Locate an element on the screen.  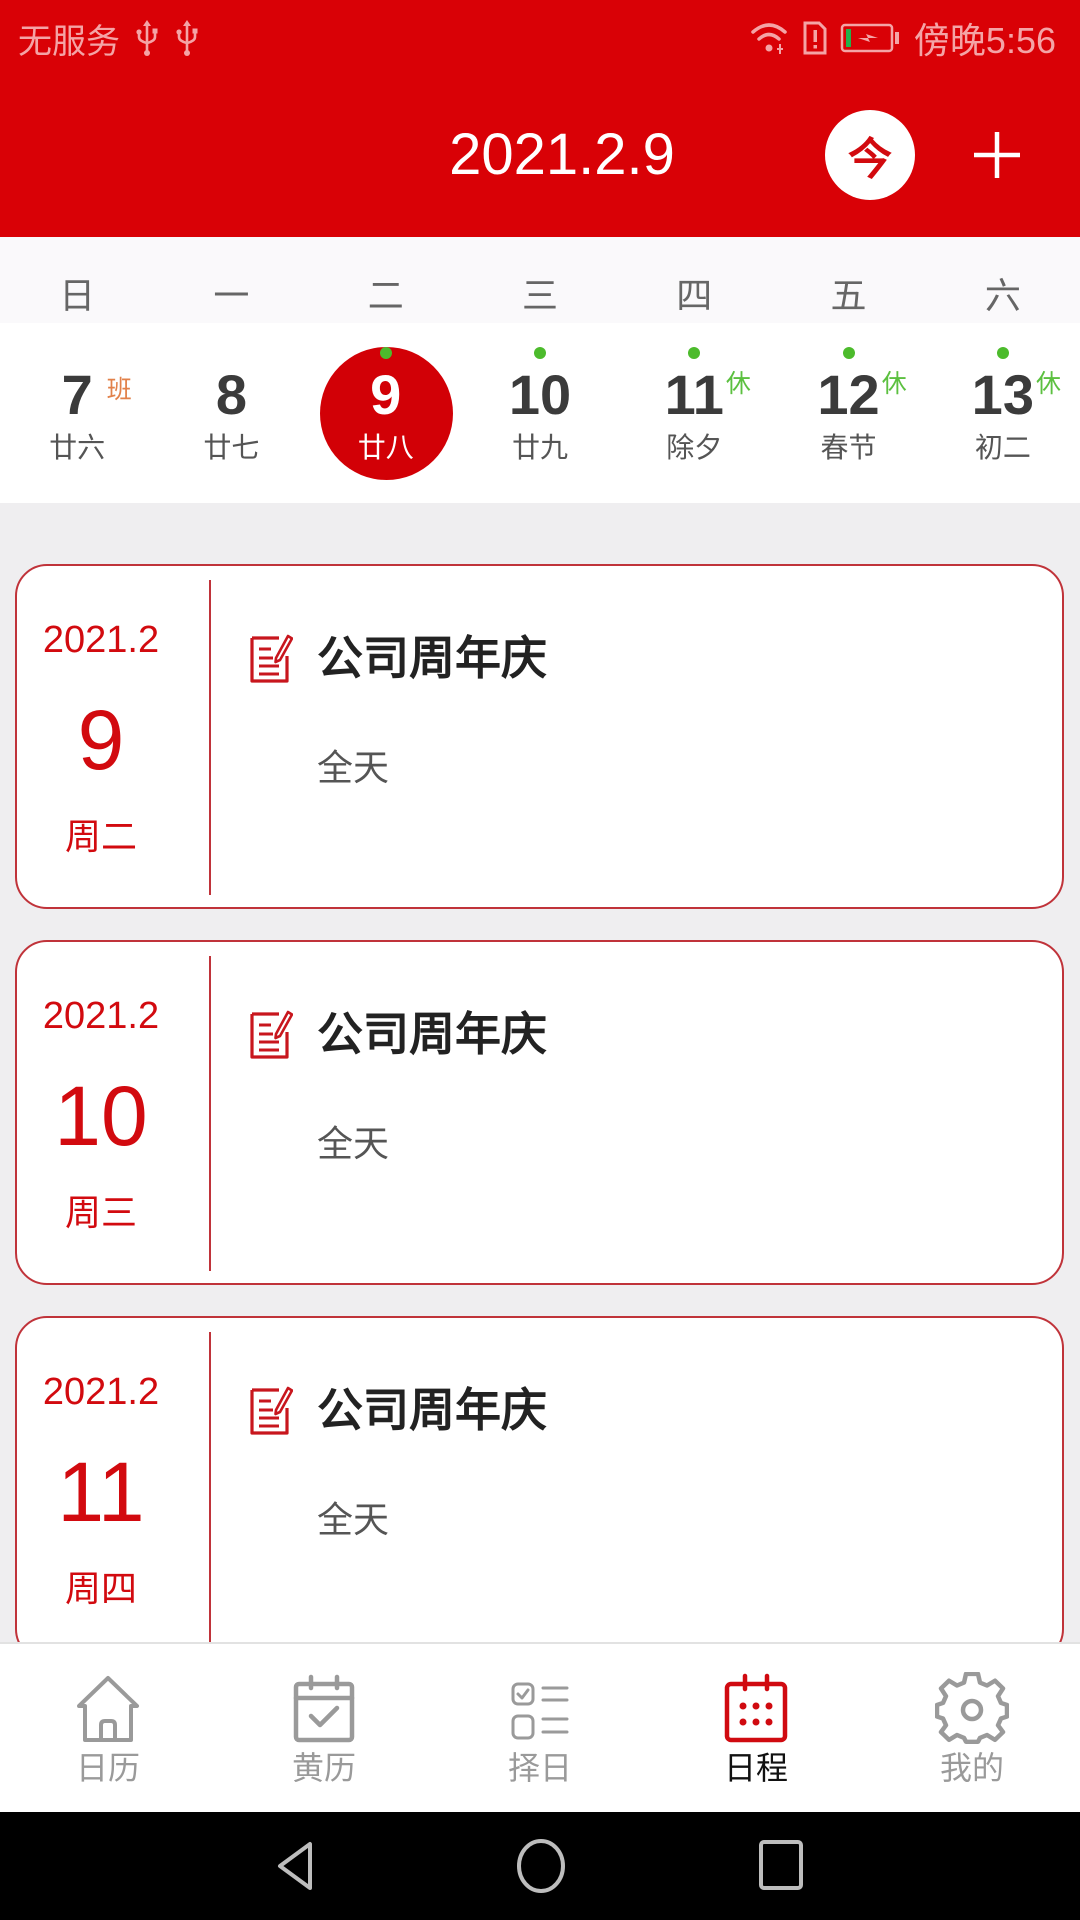
tab-label: 日历 is located at coordinates (107, 1768).